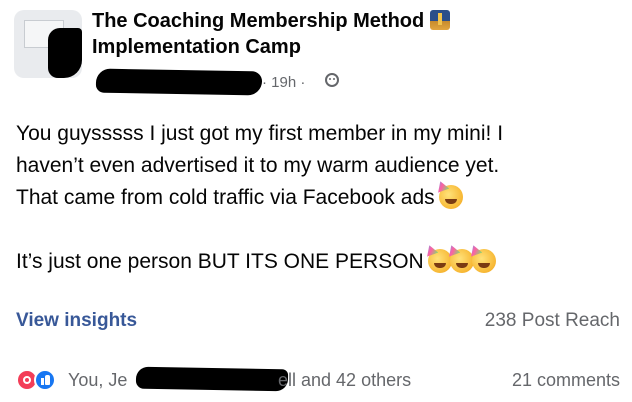 The image size is (632, 402). Describe the element at coordinates (65, 53) in the screenshot. I see `avatar-redaction` at that location.